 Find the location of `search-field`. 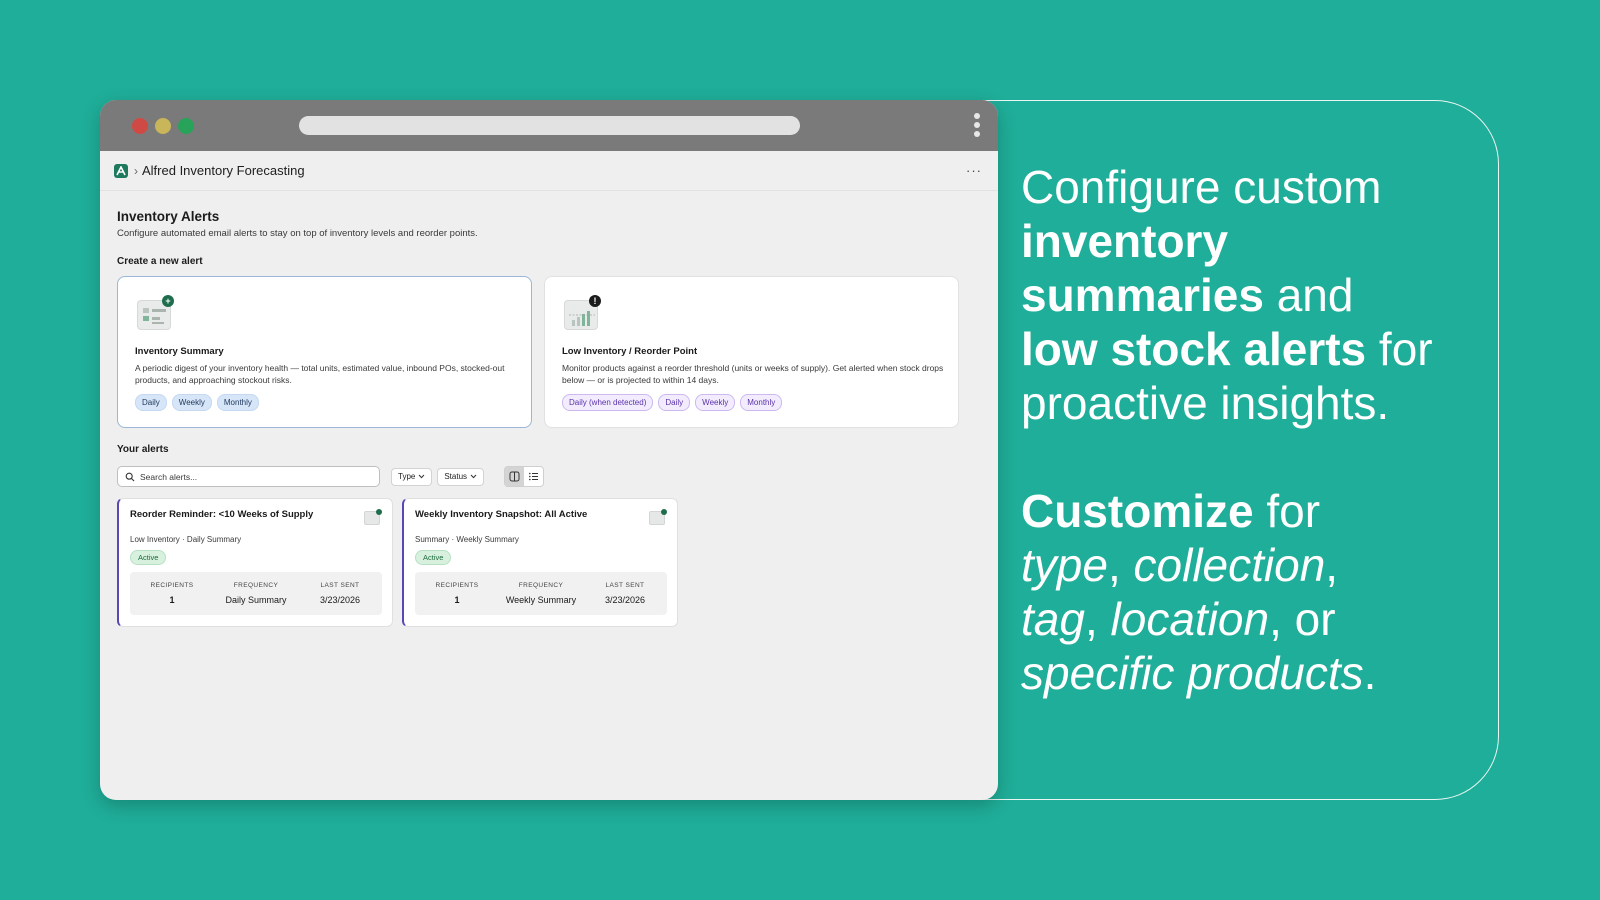

search-field is located at coordinates (248, 476).